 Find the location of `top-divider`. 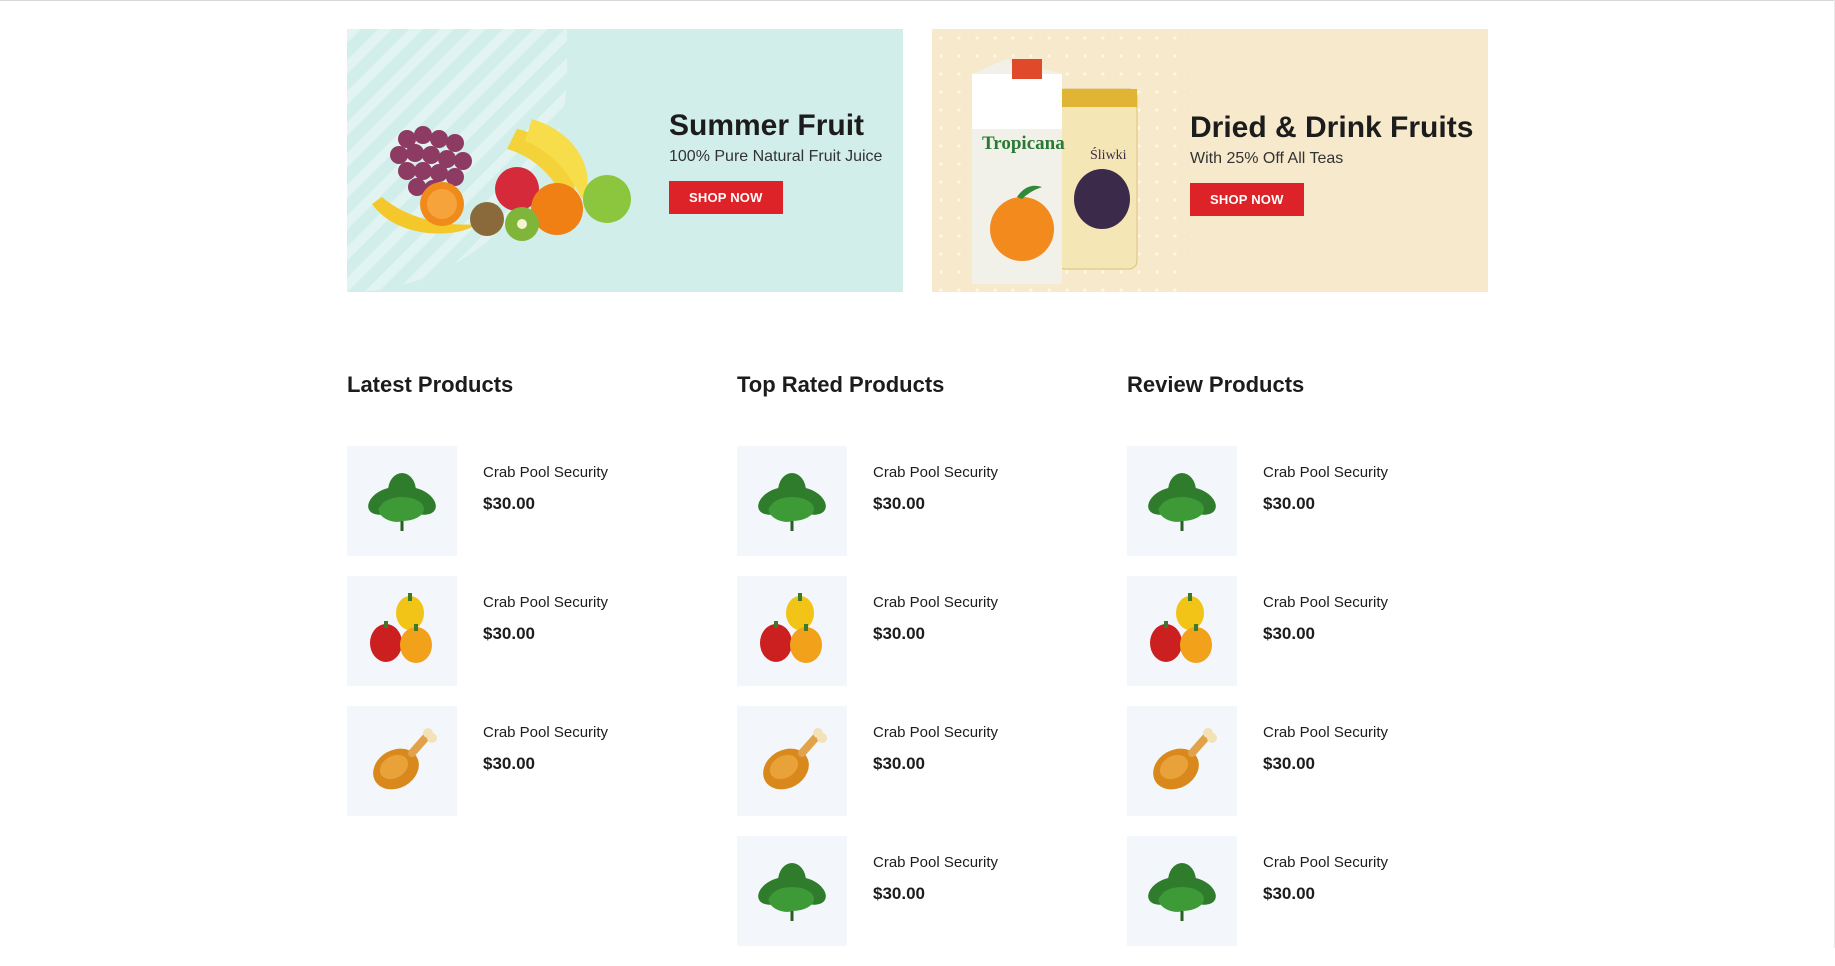

top-divider is located at coordinates (917, 0).